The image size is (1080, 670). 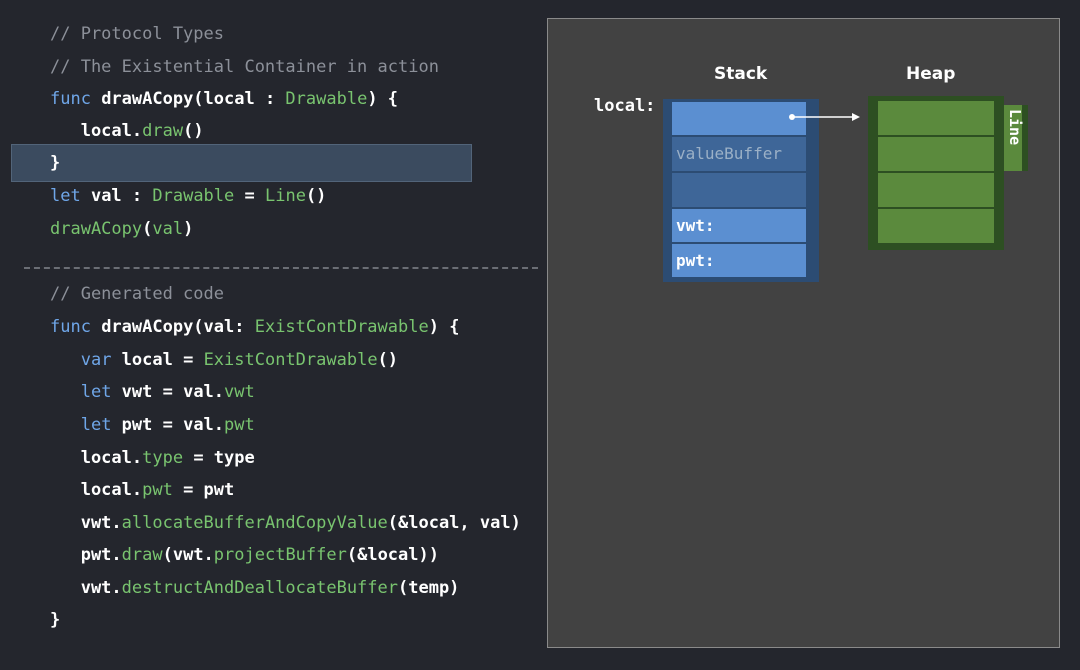 I want to click on stack-cell-vwt: vwt:, so click(x=739, y=225).